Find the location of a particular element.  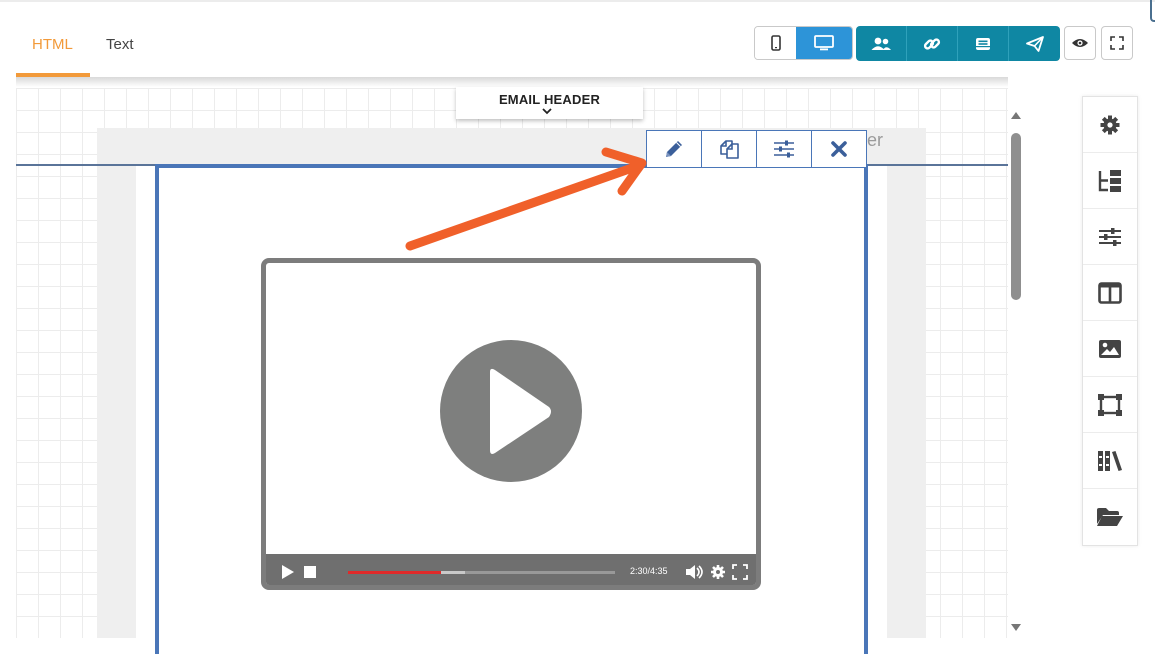

folder-icon is located at coordinates (1110, 517).